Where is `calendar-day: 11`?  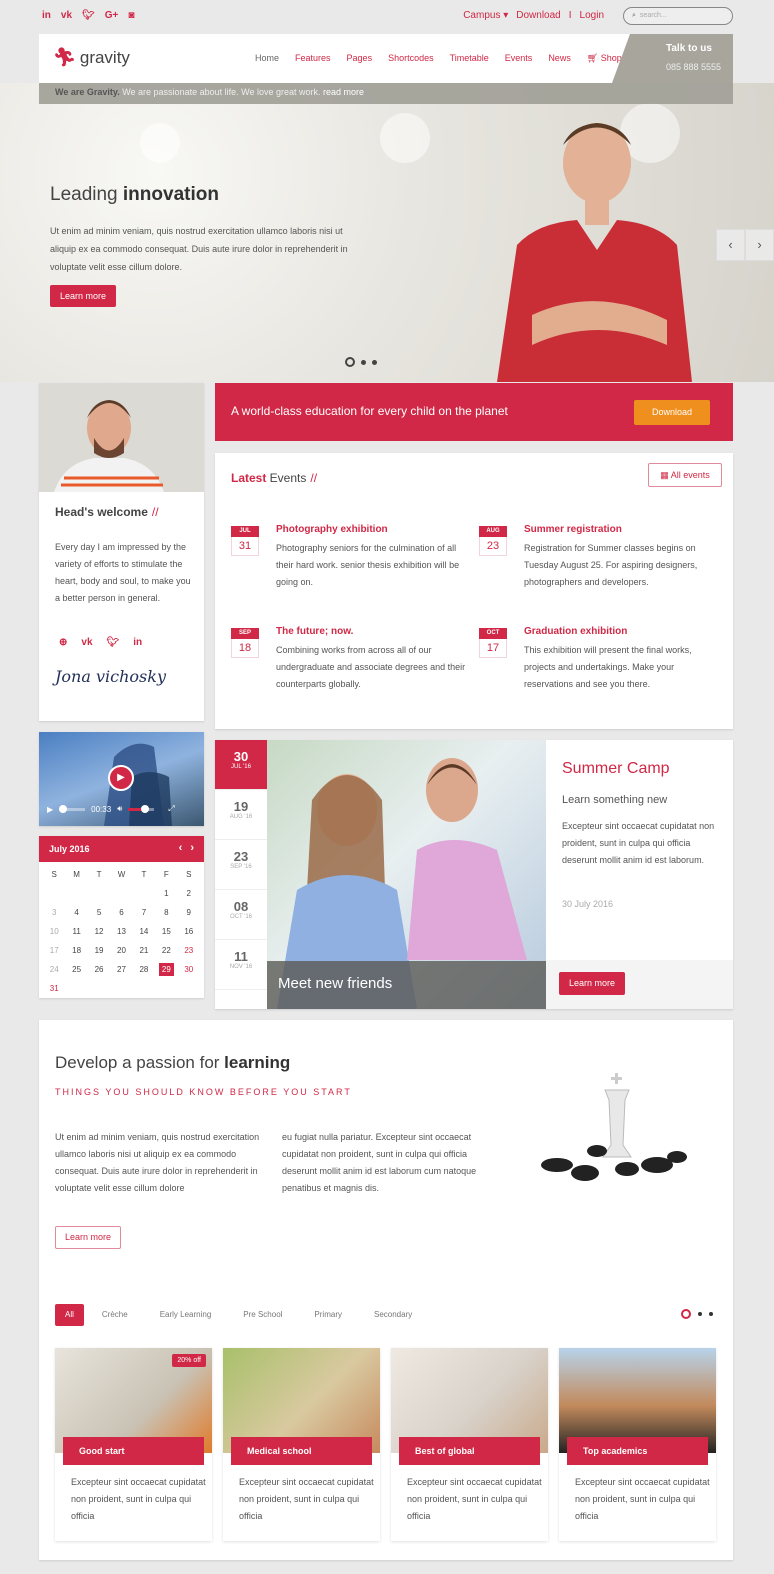 calendar-day: 11 is located at coordinates (76, 931).